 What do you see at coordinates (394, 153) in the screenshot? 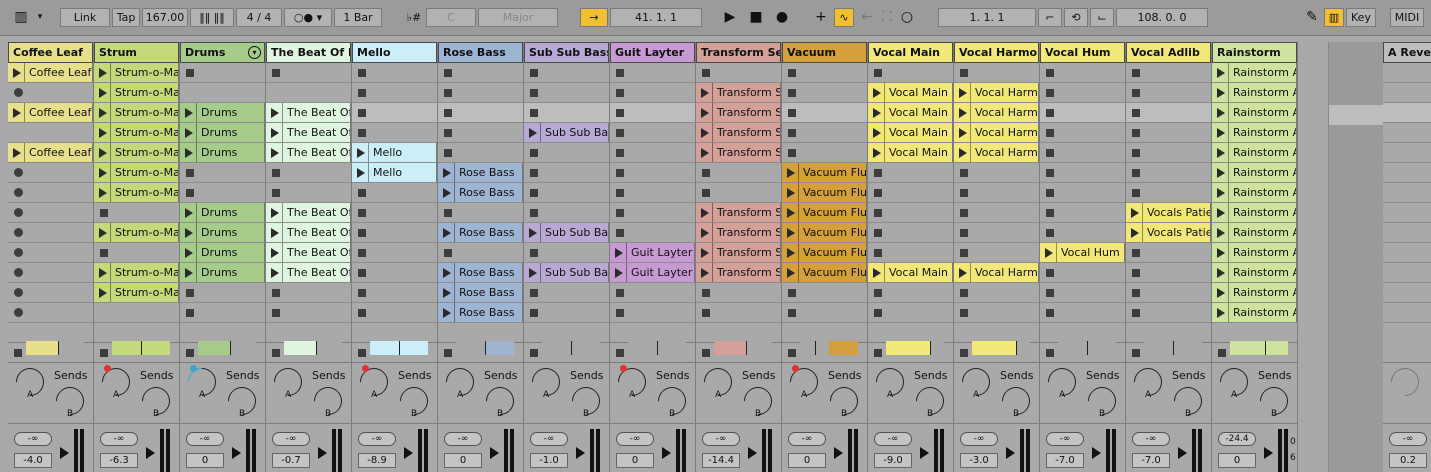
I see `clip-slot: Mello` at bounding box center [394, 153].